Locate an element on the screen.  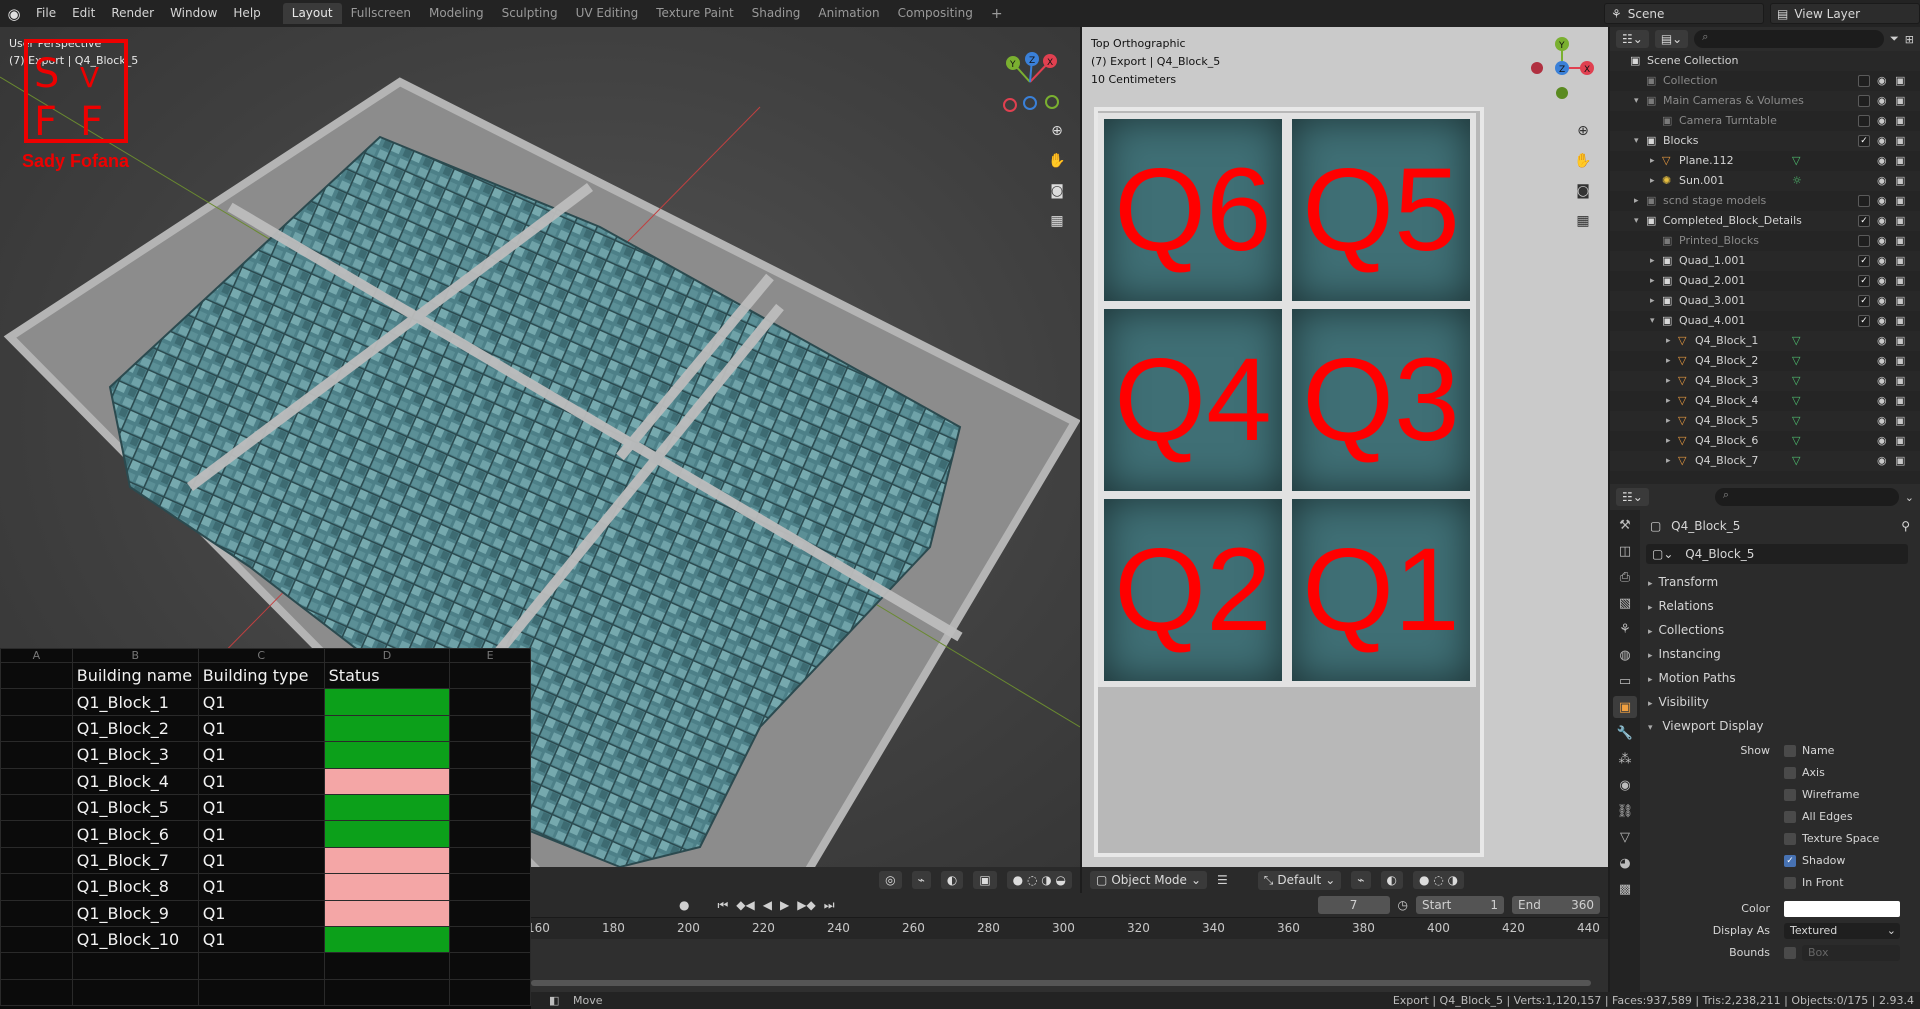
section-transform: ▸ Transform is located at coordinates (1782, 582).